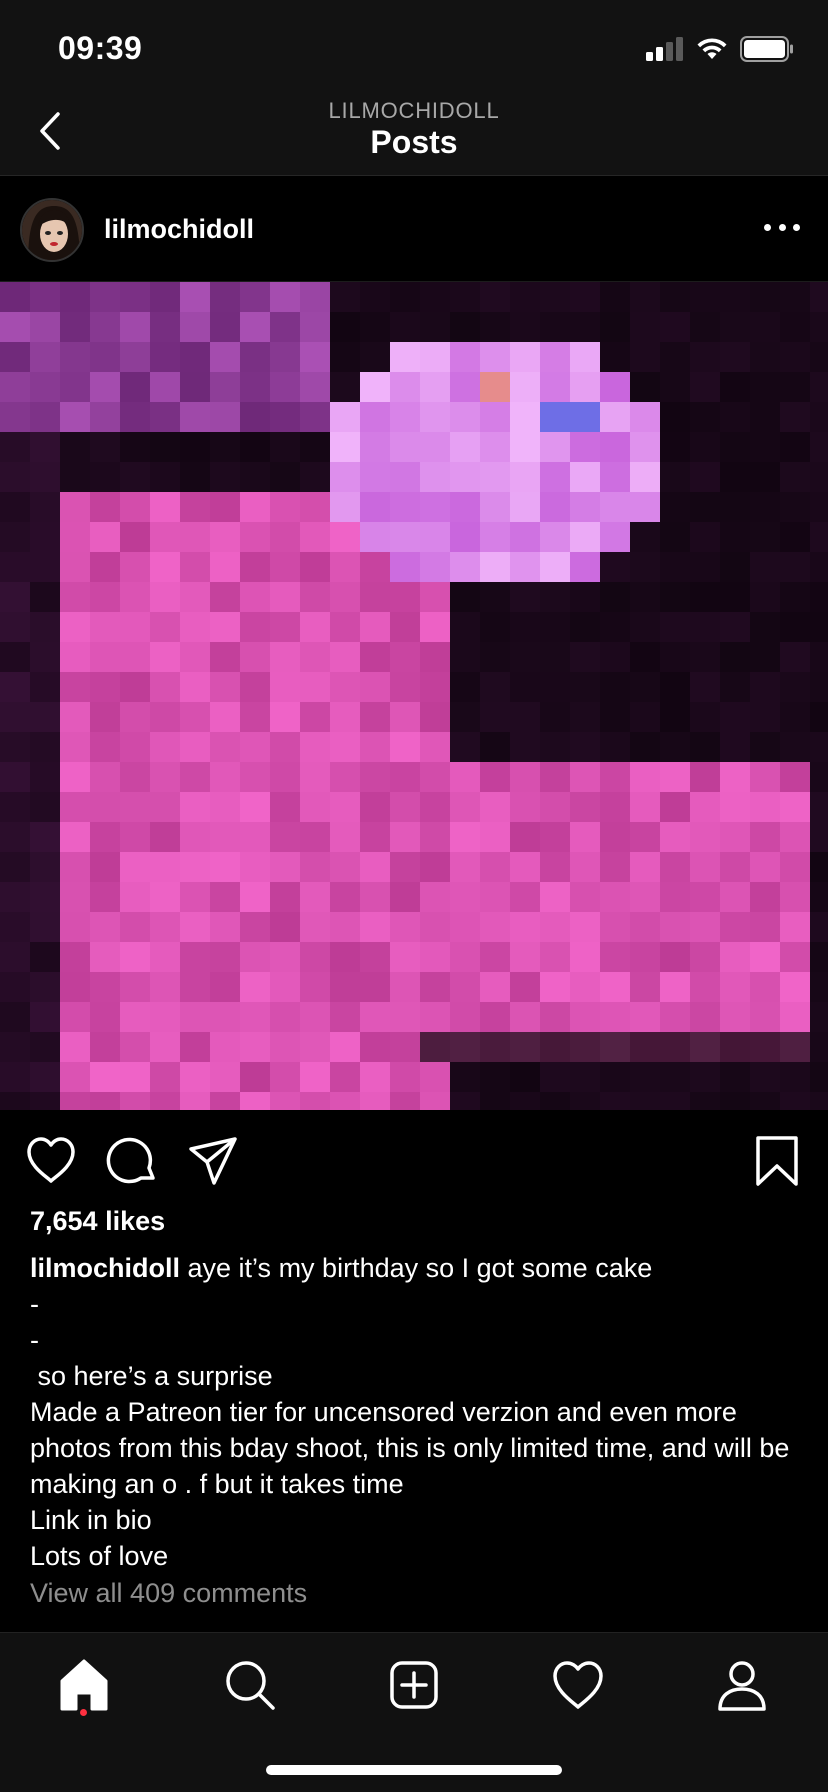 The height and width of the screenshot is (1792, 828). What do you see at coordinates (712, 48) in the screenshot?
I see `wifi-icon` at bounding box center [712, 48].